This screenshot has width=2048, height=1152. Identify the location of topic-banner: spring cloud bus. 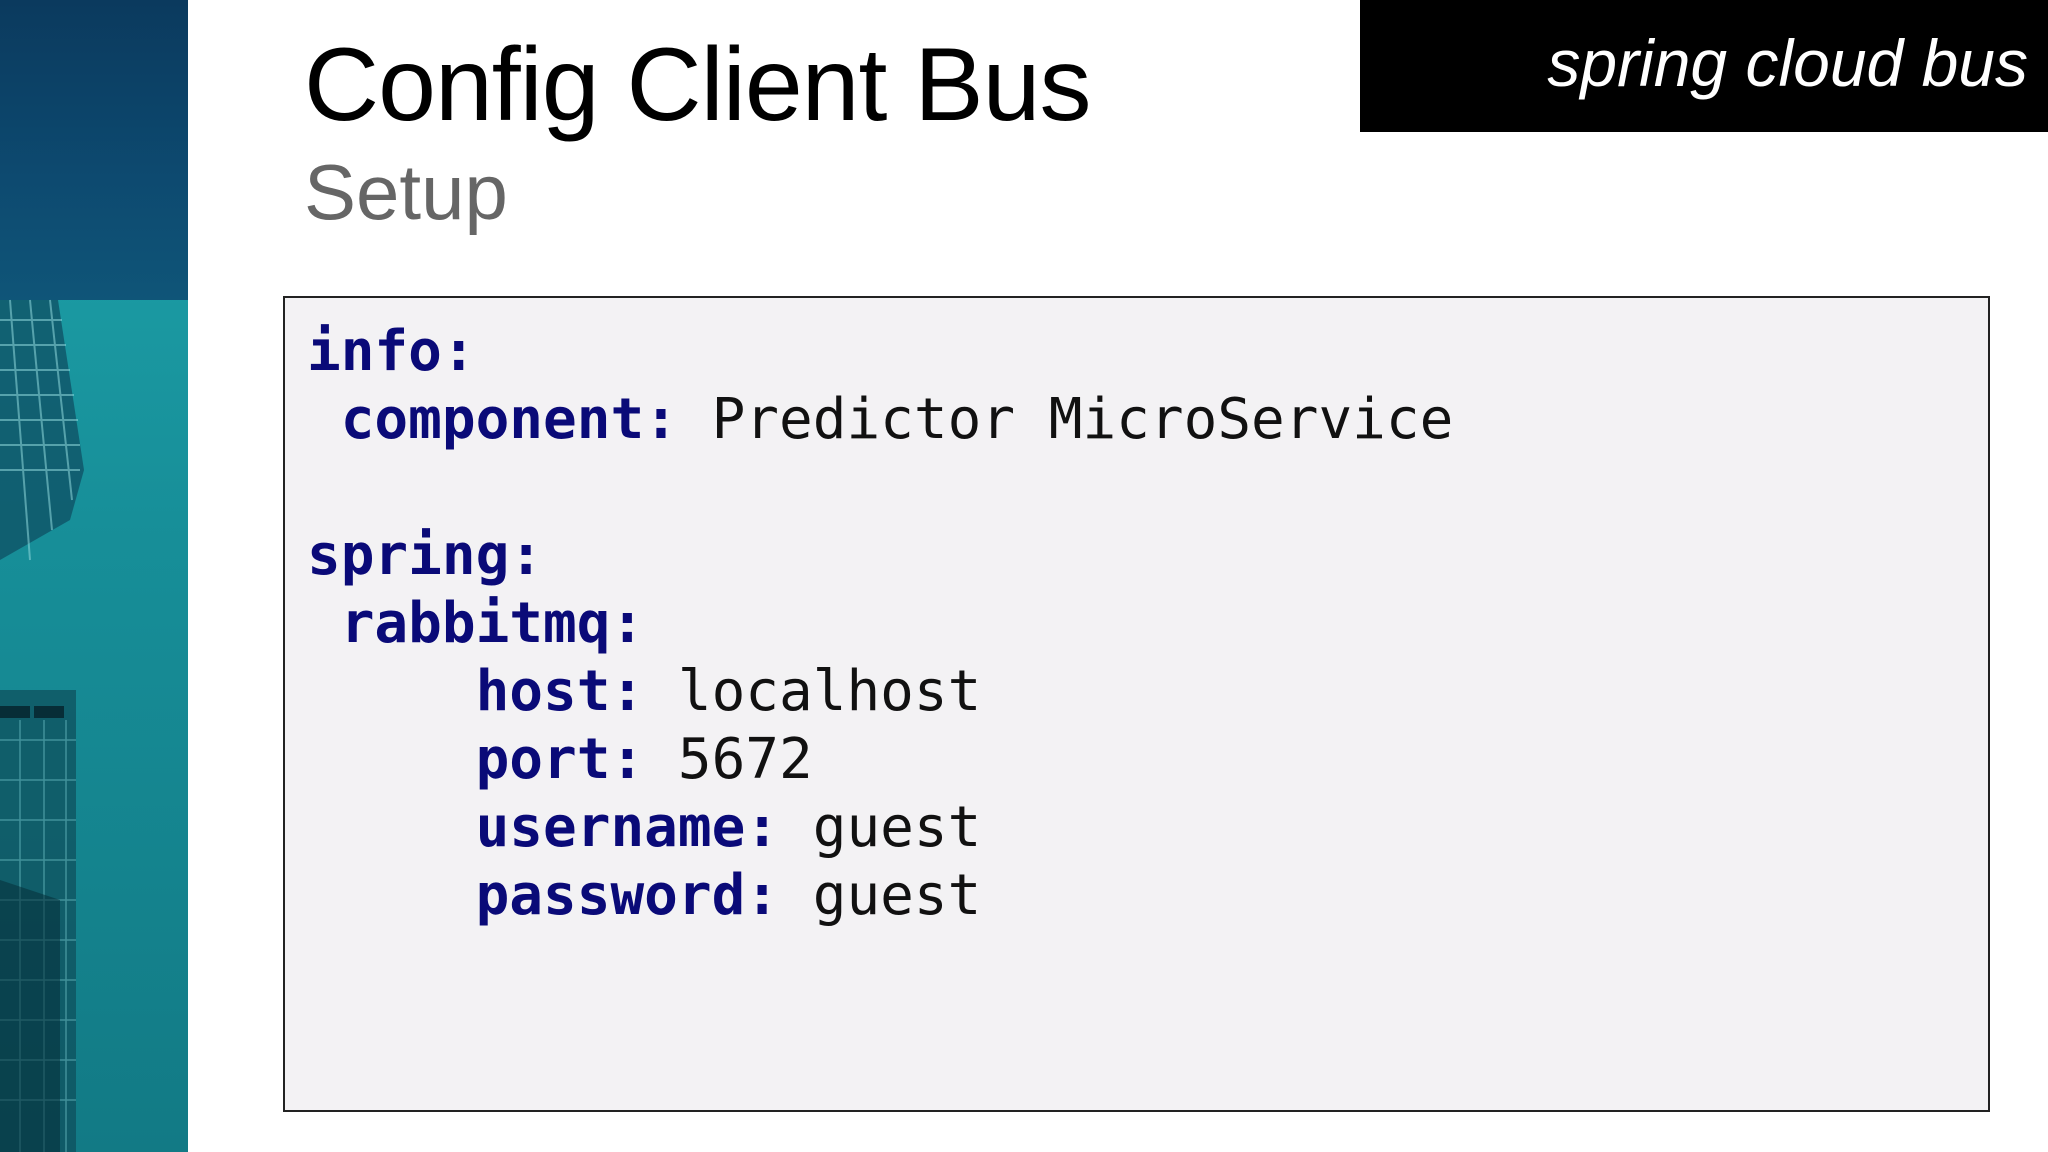
(1704, 66).